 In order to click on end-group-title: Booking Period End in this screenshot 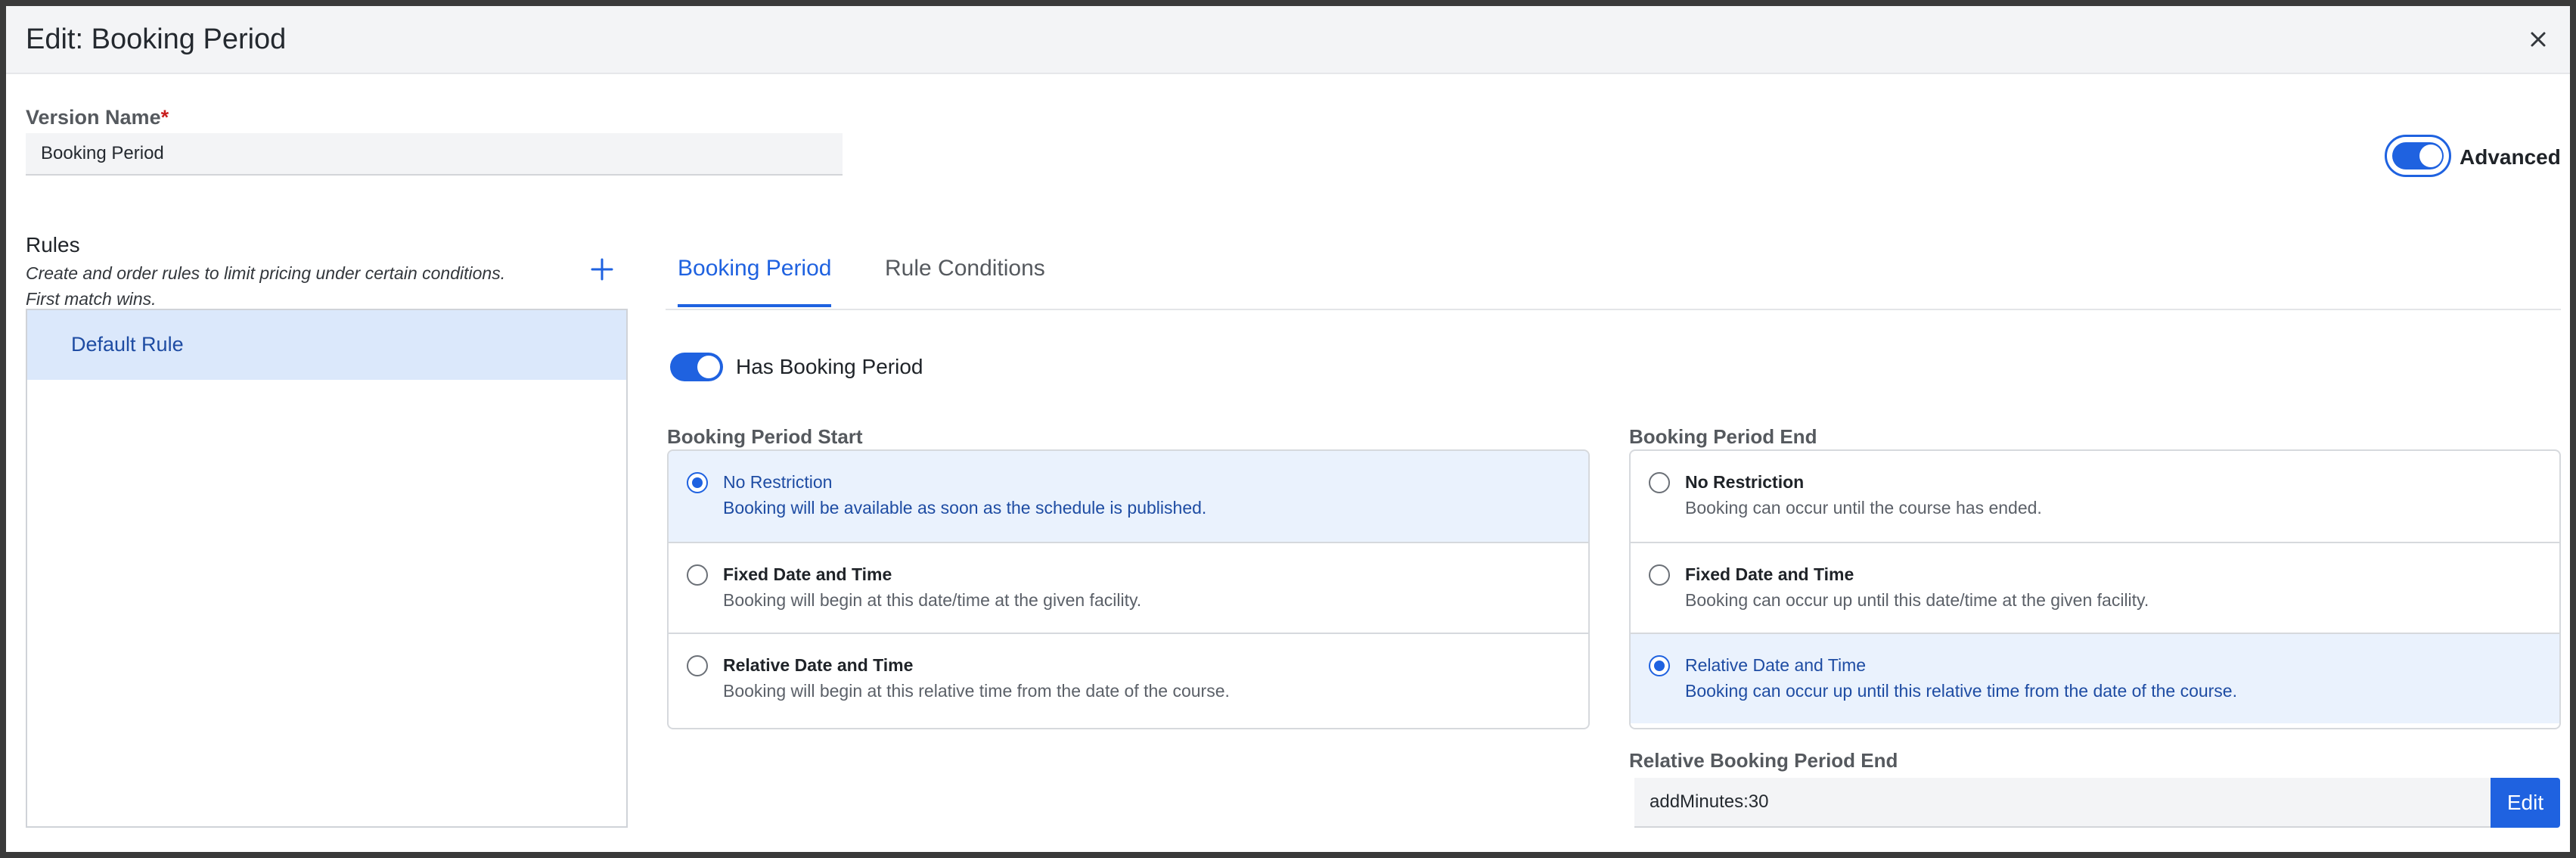, I will do `click(1723, 436)`.